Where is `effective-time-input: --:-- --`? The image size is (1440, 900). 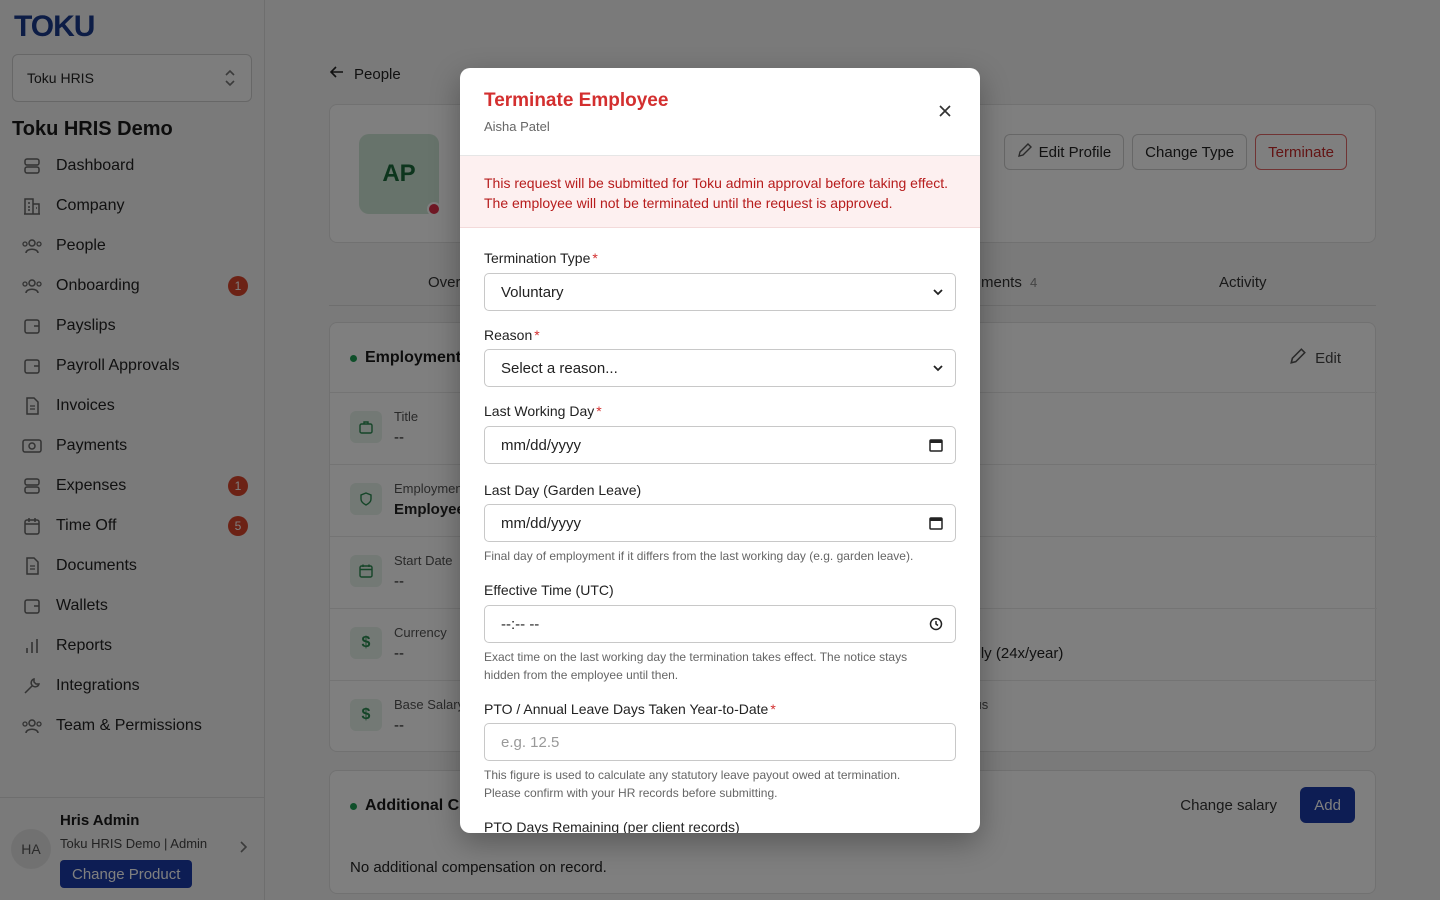
effective-time-input: --:-- -- is located at coordinates (720, 624).